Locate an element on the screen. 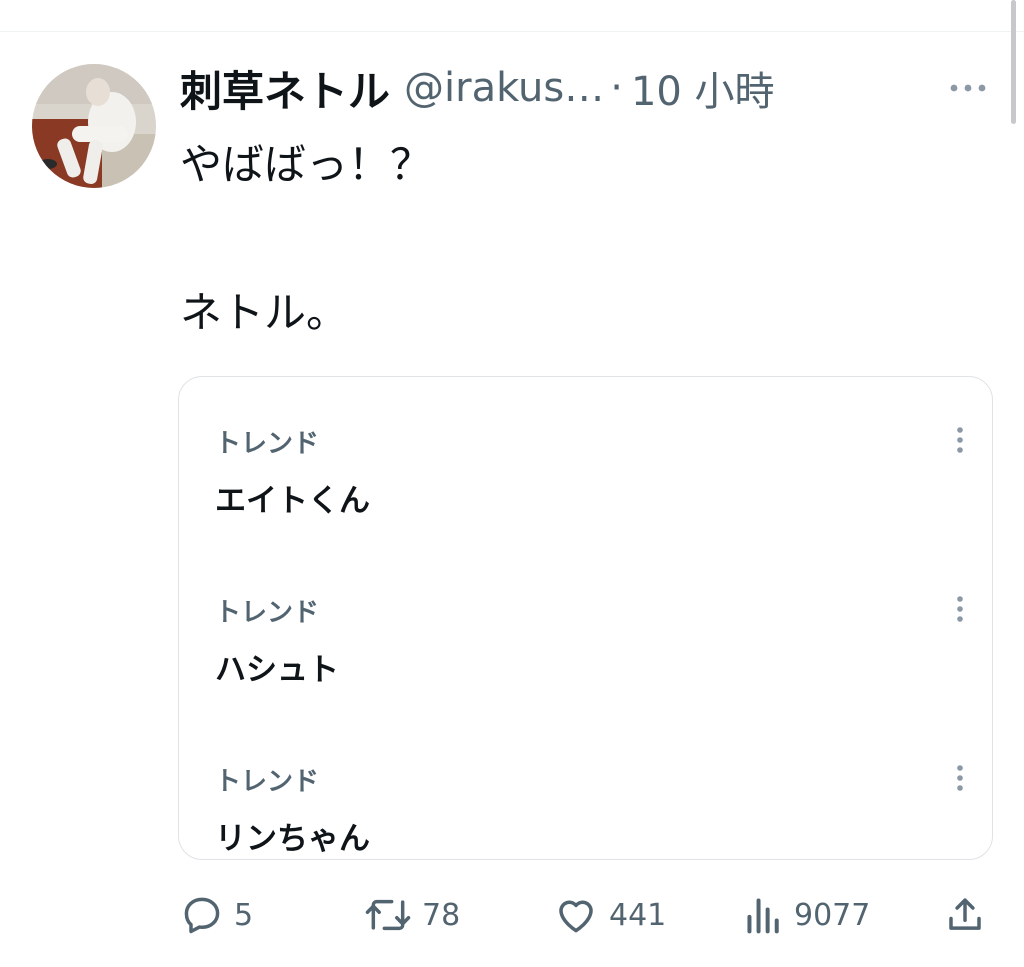 The height and width of the screenshot is (967, 1024). avatar is located at coordinates (94, 126).